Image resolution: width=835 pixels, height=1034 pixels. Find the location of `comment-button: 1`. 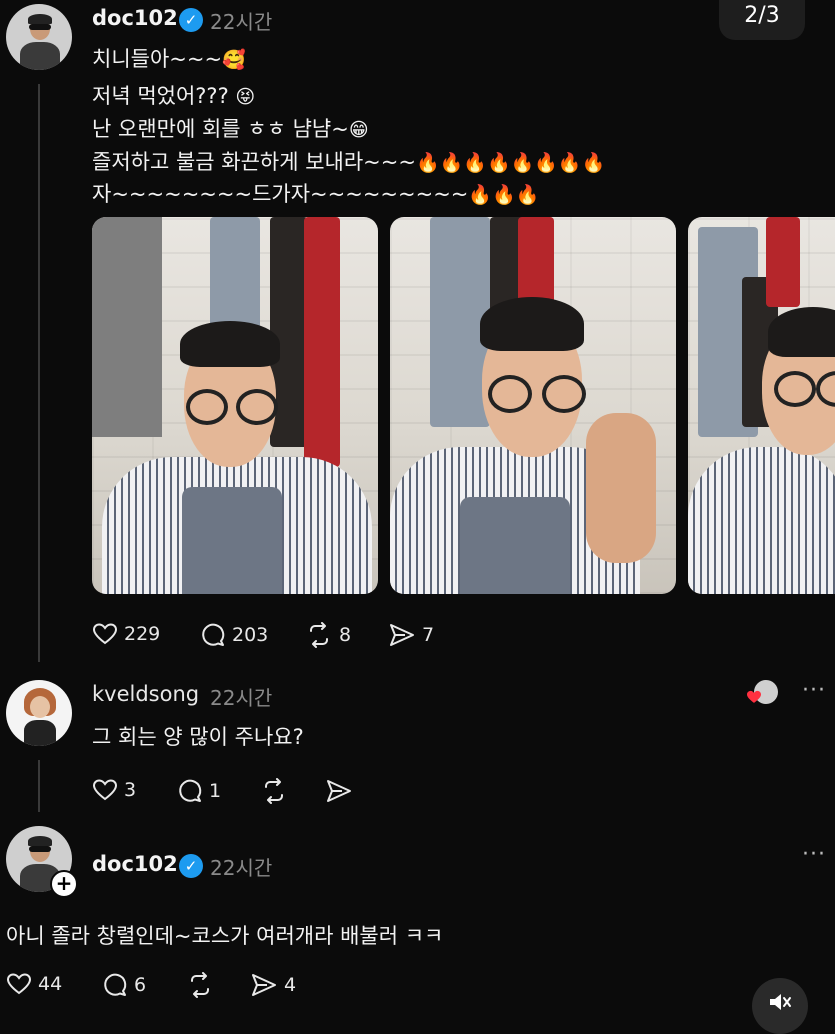

comment-button: 1 is located at coordinates (199, 791).